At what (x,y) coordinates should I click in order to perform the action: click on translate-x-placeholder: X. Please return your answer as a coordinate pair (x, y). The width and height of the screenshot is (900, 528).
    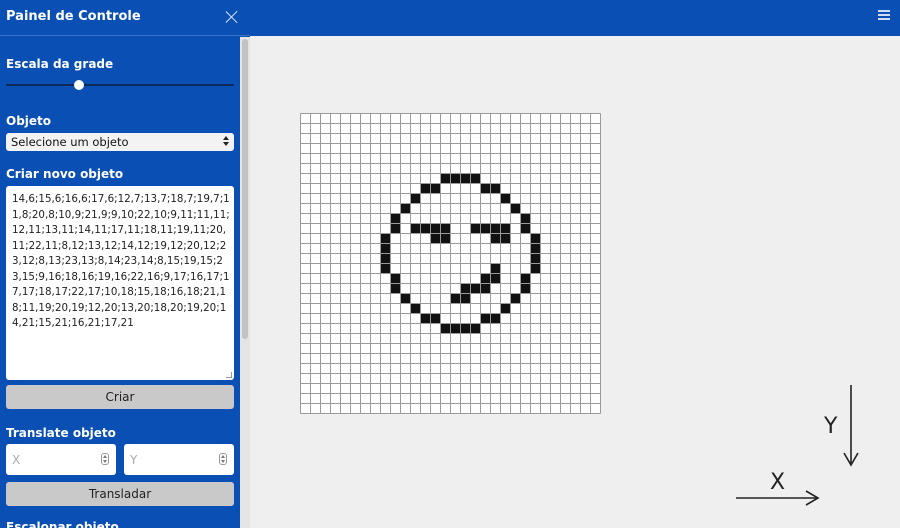
    Looking at the image, I should click on (16, 460).